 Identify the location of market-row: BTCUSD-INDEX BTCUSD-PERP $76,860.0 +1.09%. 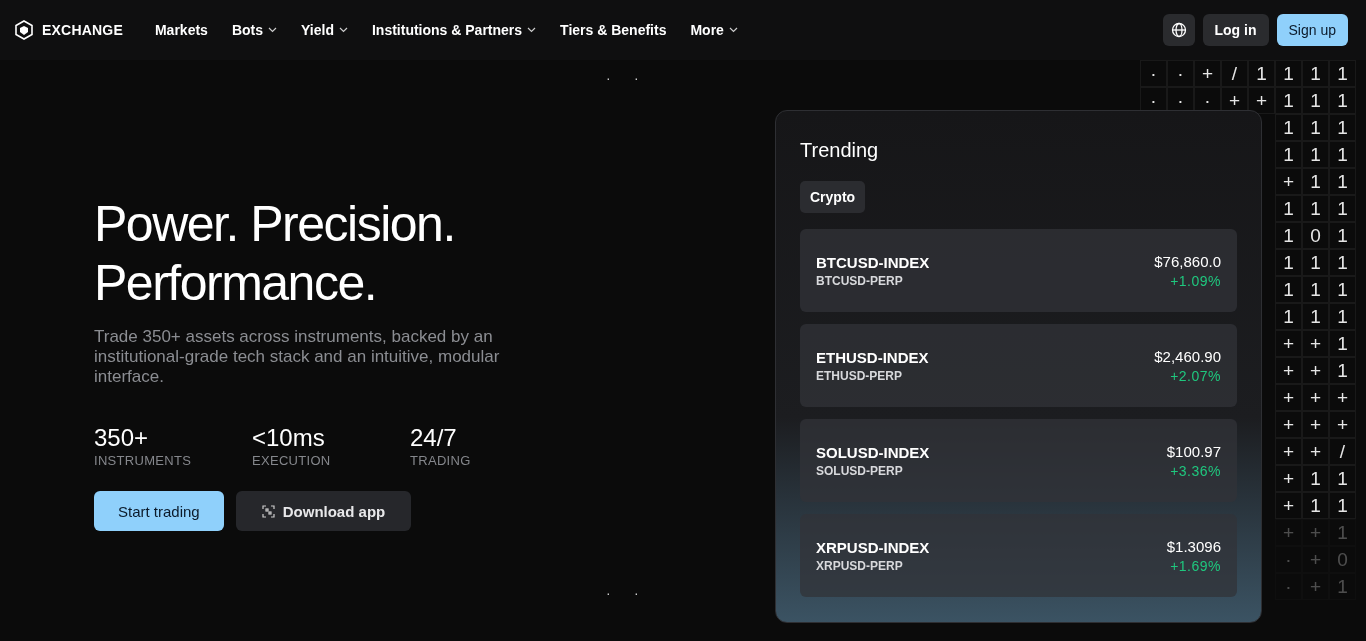
(1018, 270).